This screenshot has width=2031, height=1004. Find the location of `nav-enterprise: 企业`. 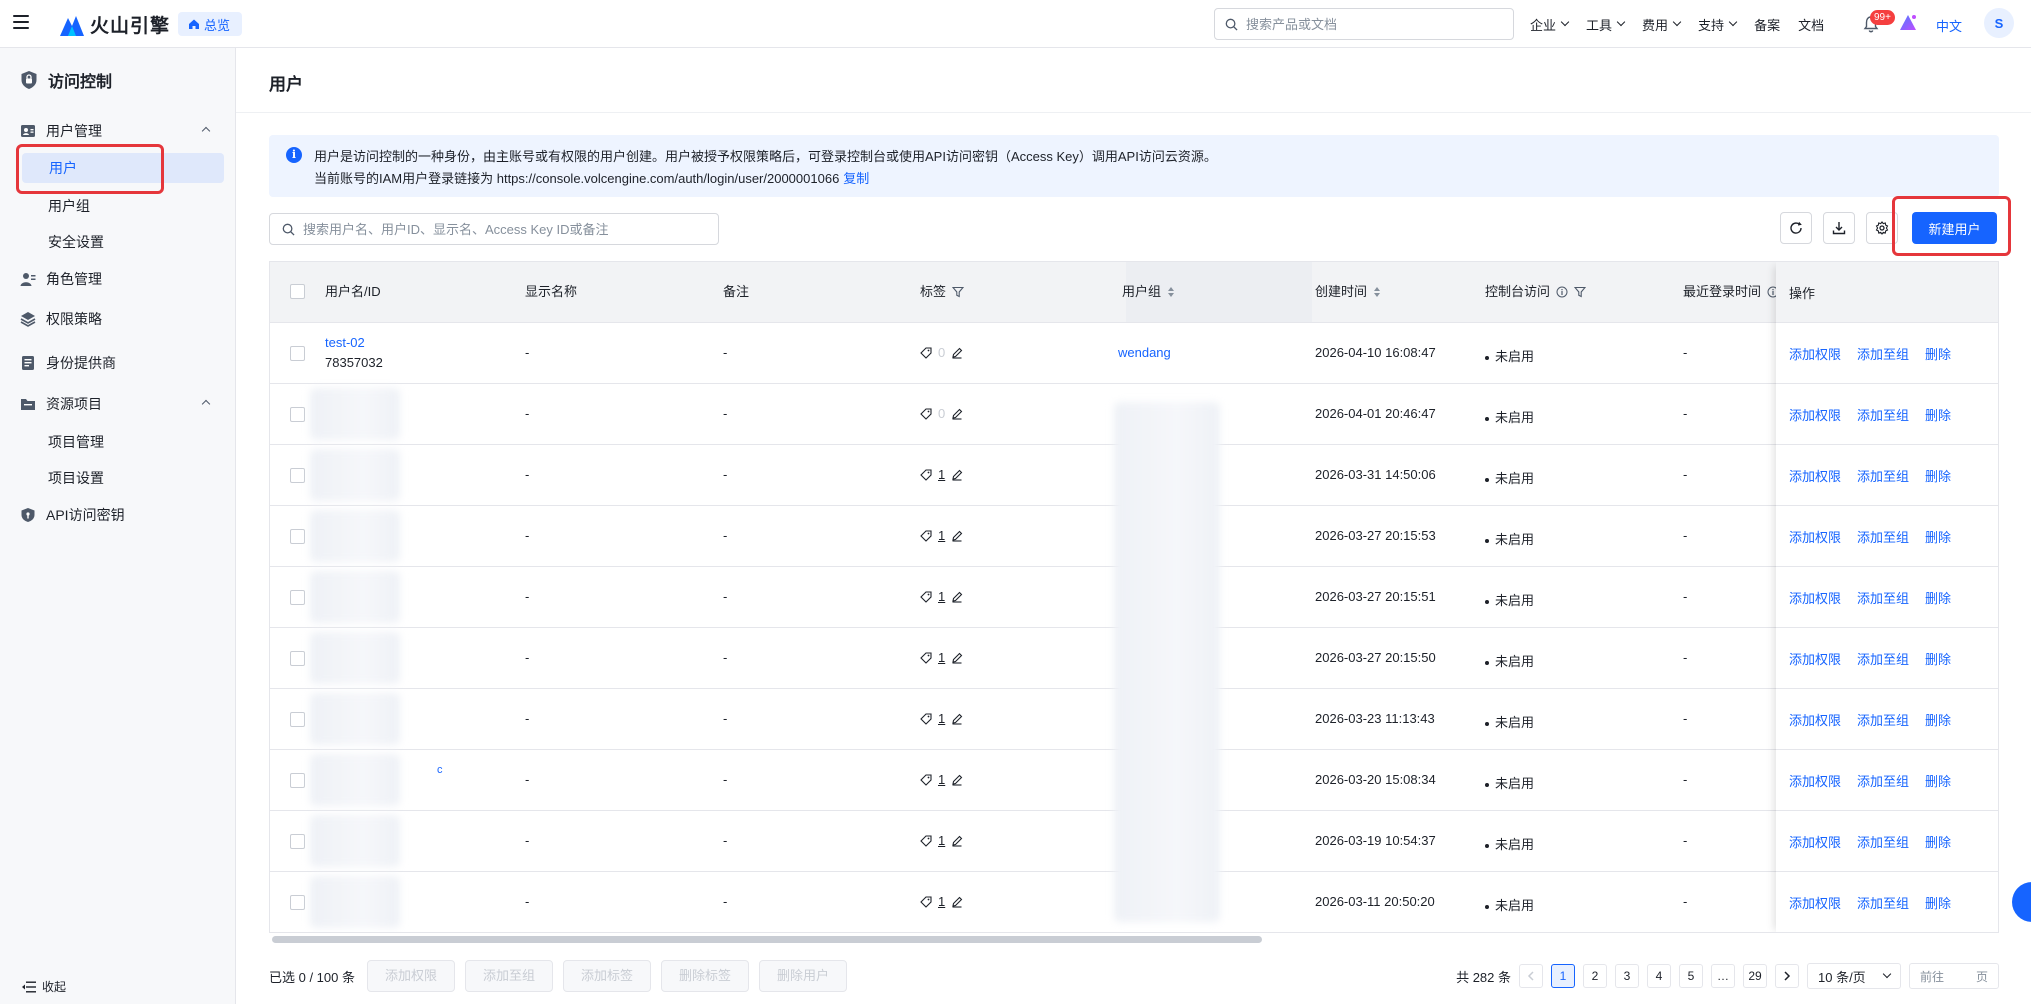

nav-enterprise: 企业 is located at coordinates (1550, 24).